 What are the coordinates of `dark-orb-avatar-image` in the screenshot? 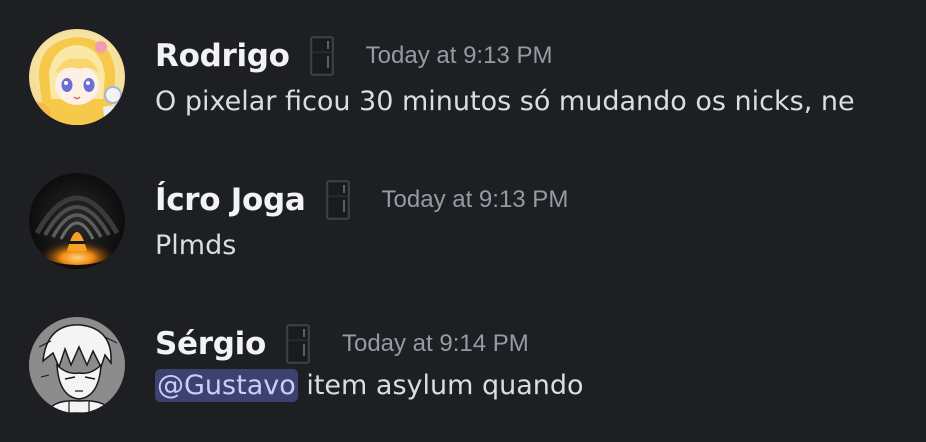 It's located at (77, 221).